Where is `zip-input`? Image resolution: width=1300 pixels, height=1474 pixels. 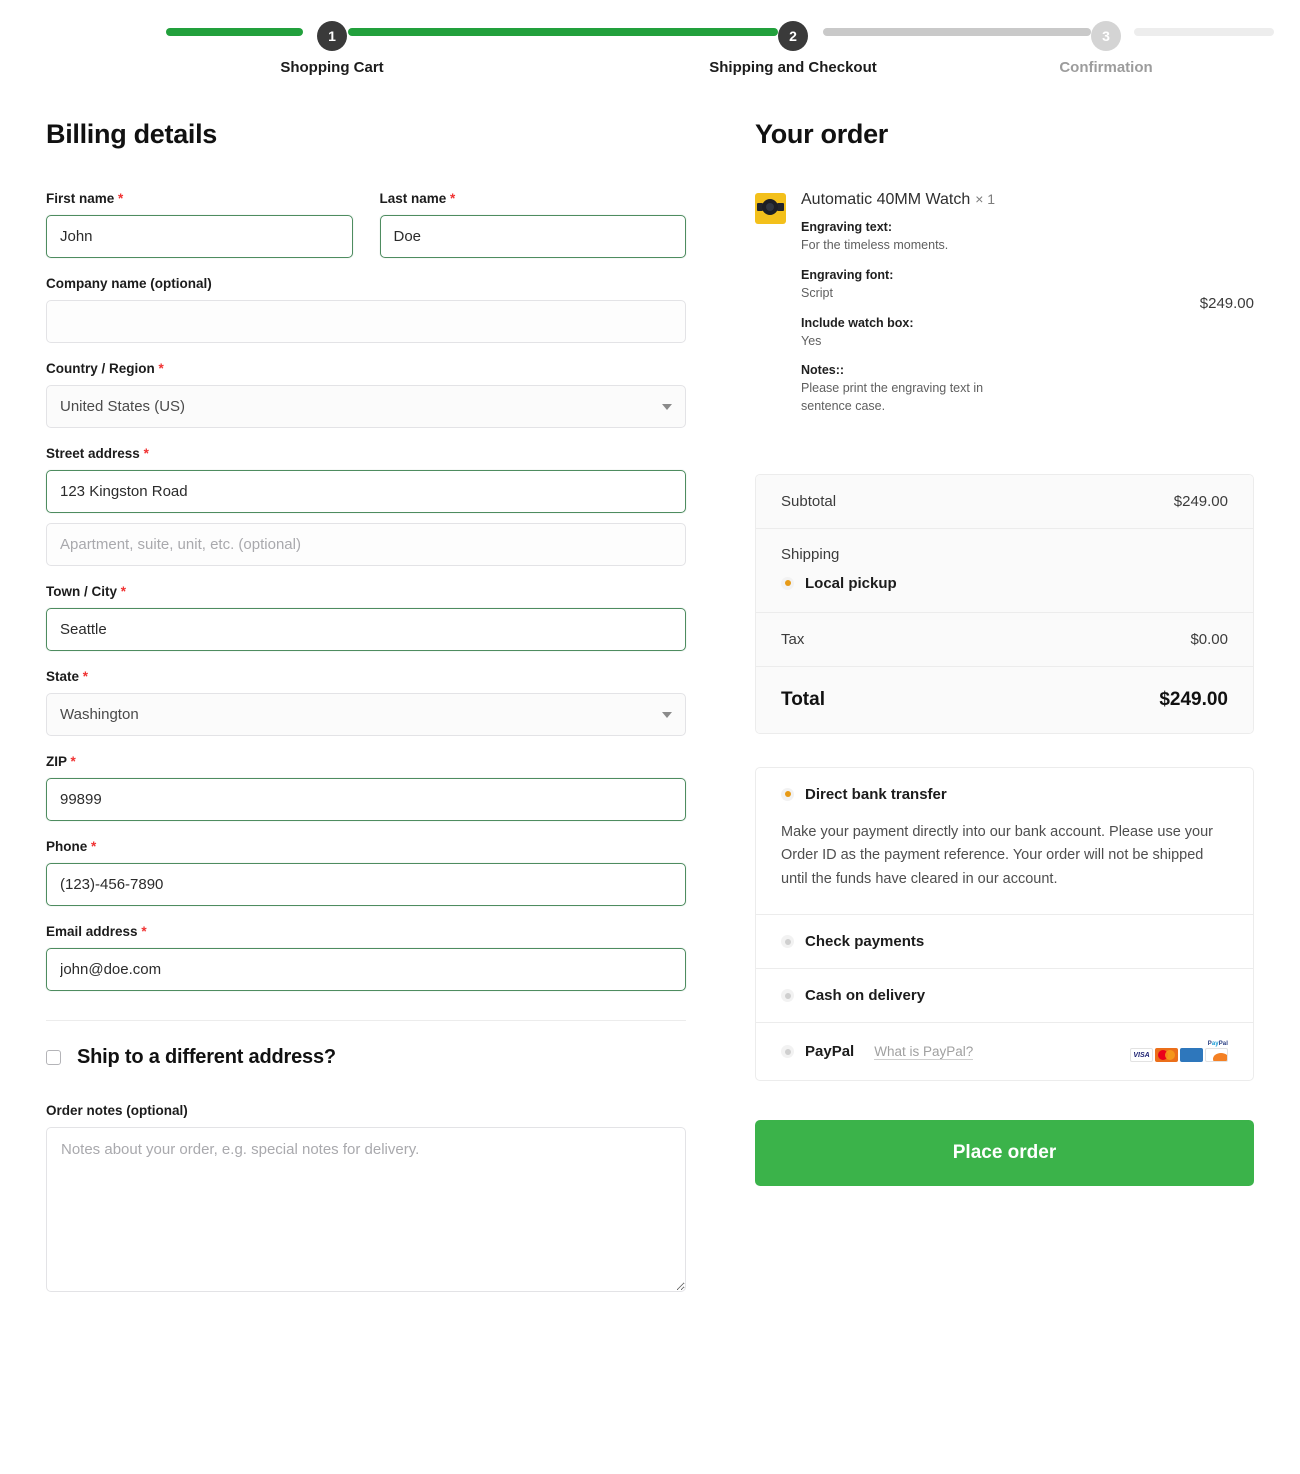 zip-input is located at coordinates (366, 799).